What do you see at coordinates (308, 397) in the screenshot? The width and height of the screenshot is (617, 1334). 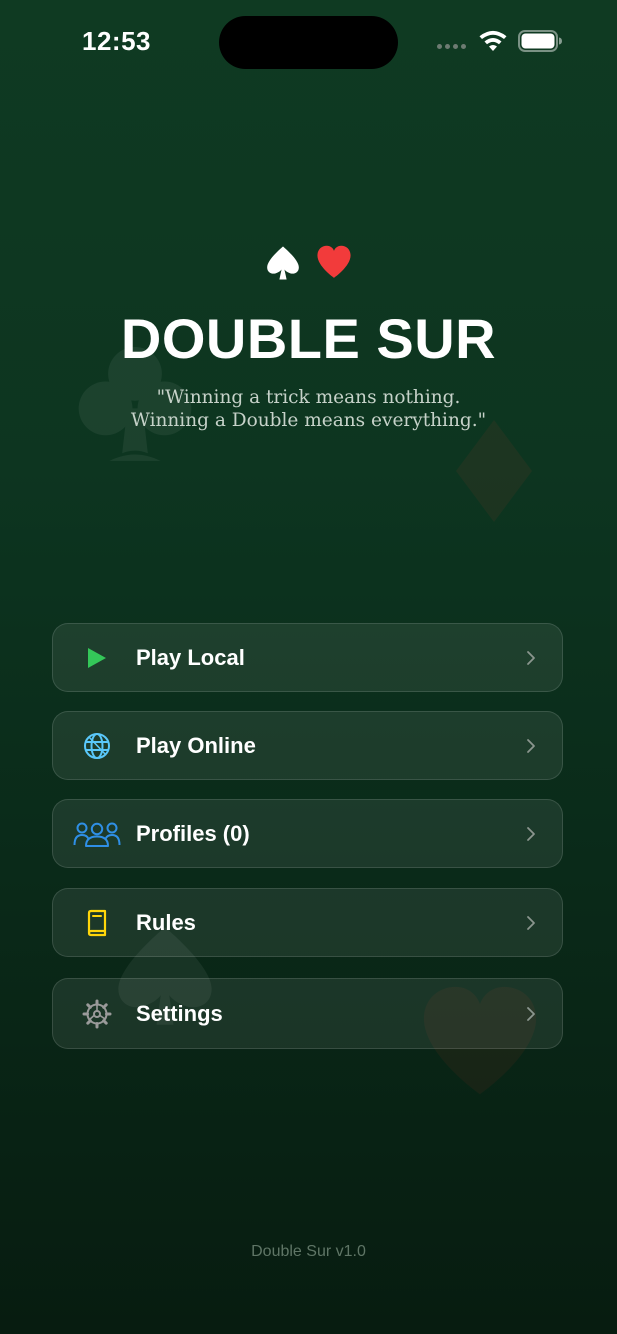 I see `tagline-line-1: "Winning a trick means nothing.` at bounding box center [308, 397].